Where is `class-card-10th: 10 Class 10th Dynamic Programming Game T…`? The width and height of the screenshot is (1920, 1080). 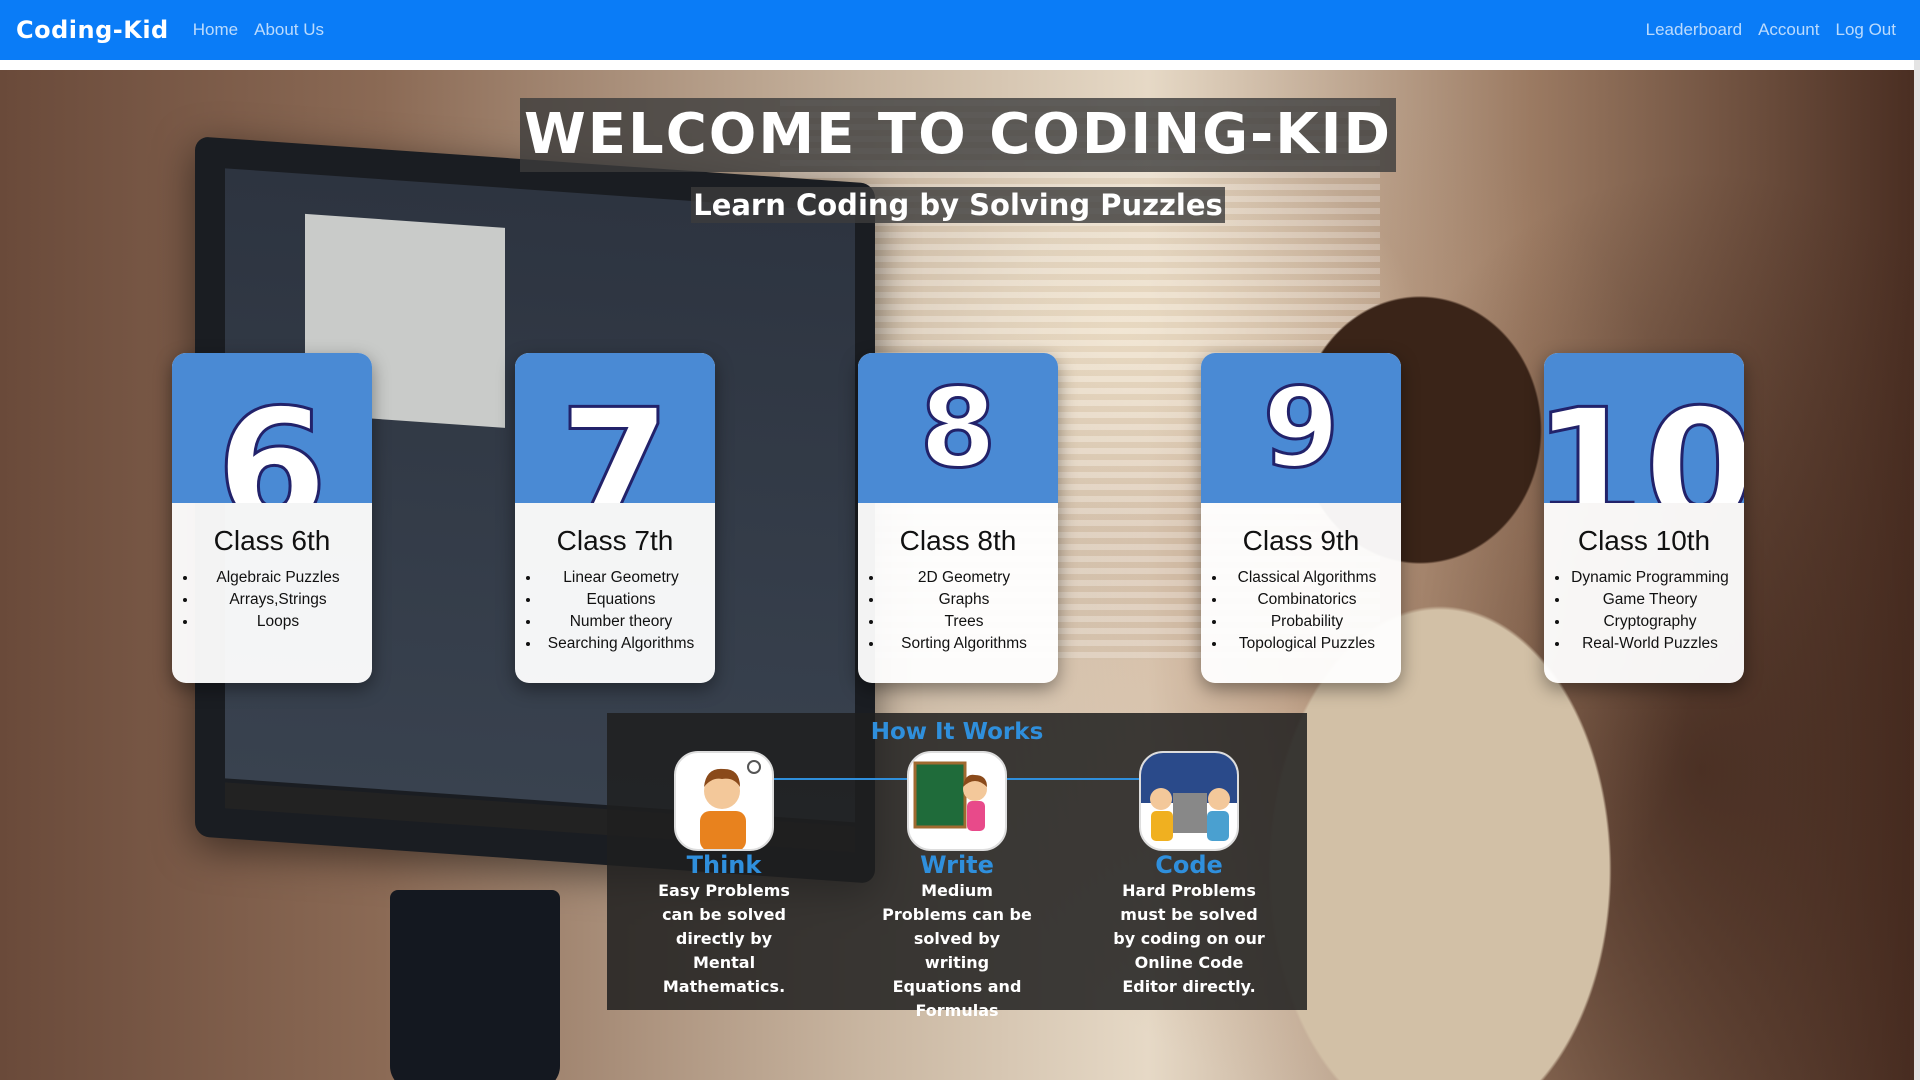
class-card-10th: 10 Class 10th Dynamic Programming Game T… is located at coordinates (1644, 518).